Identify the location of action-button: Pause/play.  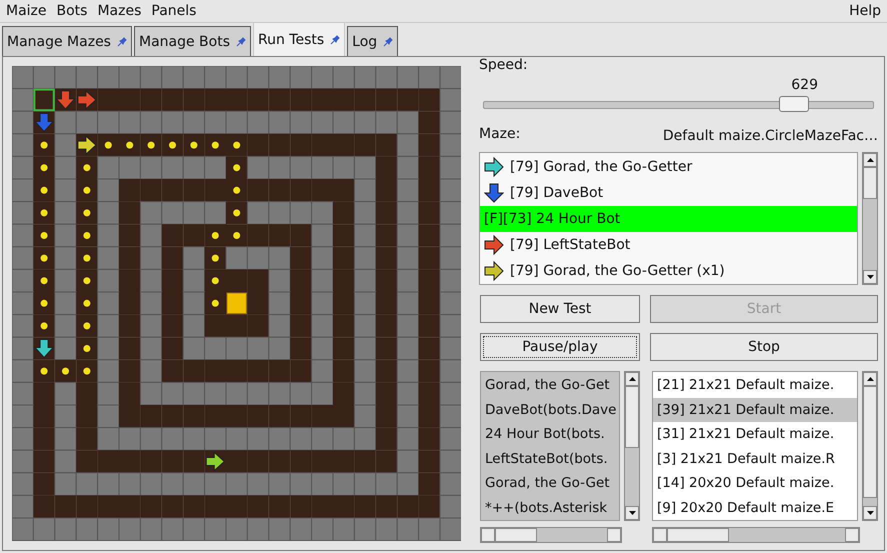
(560, 347).